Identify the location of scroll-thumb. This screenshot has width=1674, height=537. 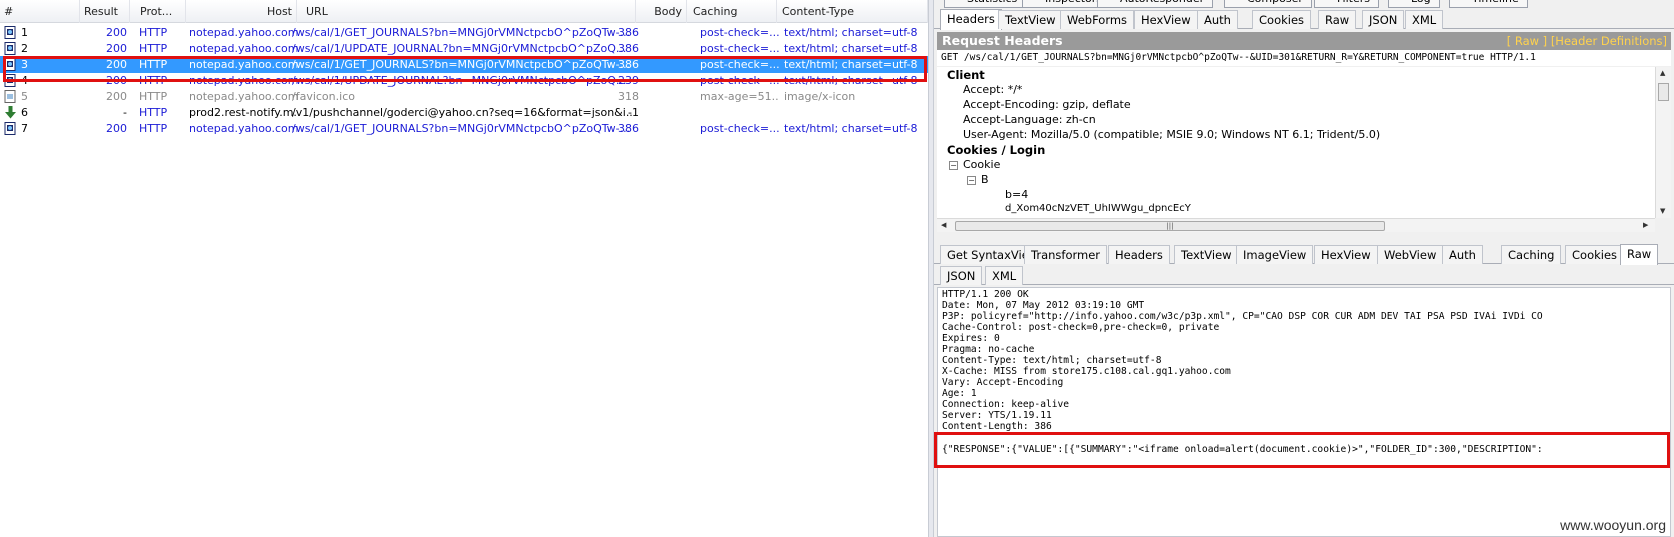
(1663, 92).